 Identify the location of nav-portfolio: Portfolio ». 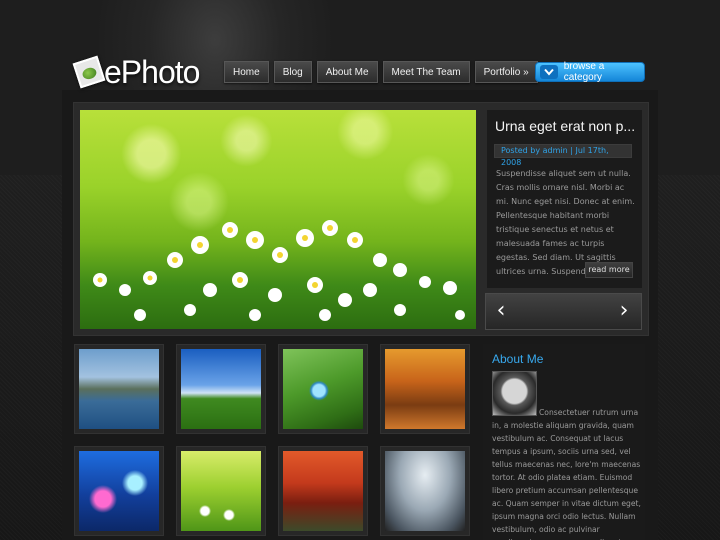
(506, 72).